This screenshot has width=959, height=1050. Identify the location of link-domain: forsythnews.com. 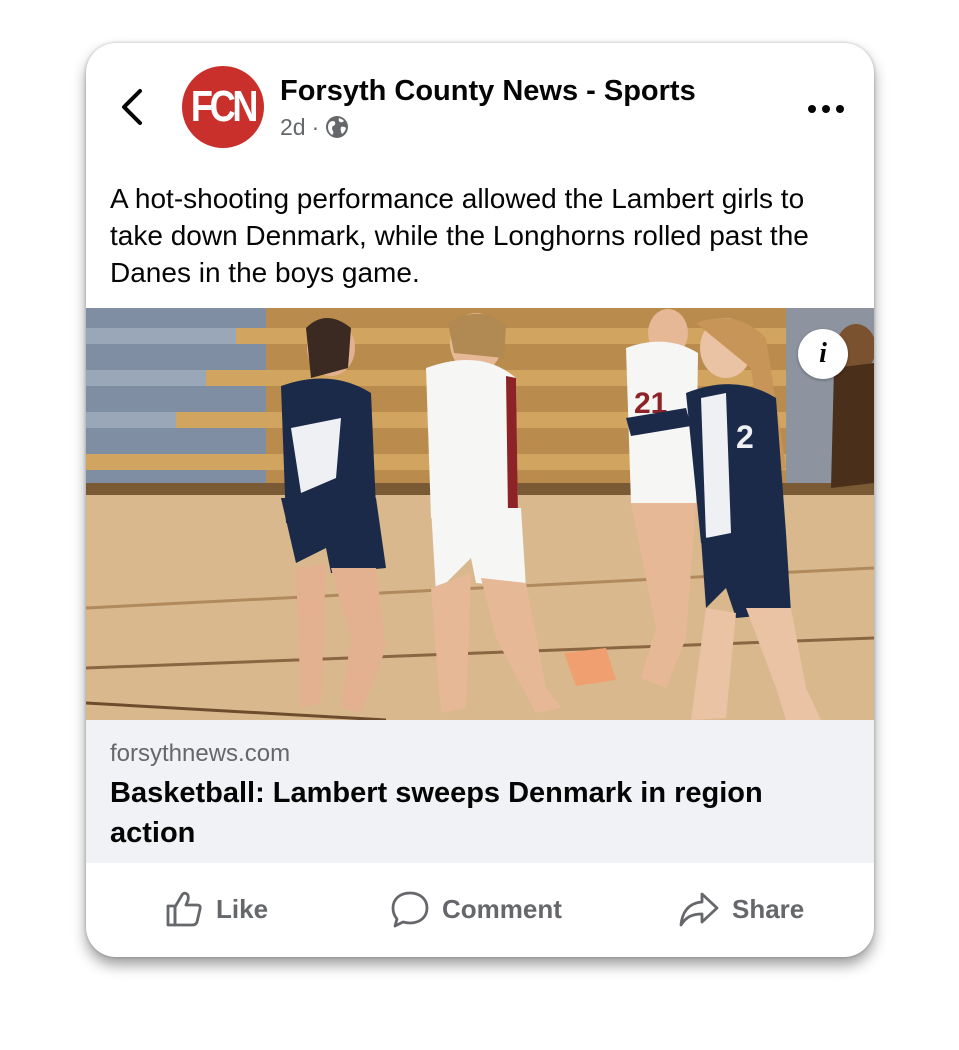
(200, 753).